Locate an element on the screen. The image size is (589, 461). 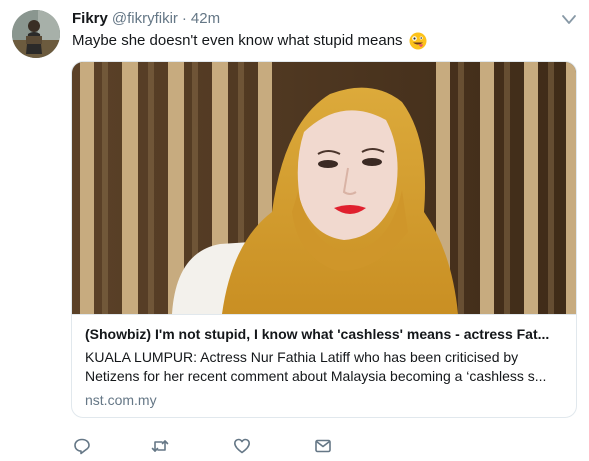
reply-button is located at coordinates (82, 446).